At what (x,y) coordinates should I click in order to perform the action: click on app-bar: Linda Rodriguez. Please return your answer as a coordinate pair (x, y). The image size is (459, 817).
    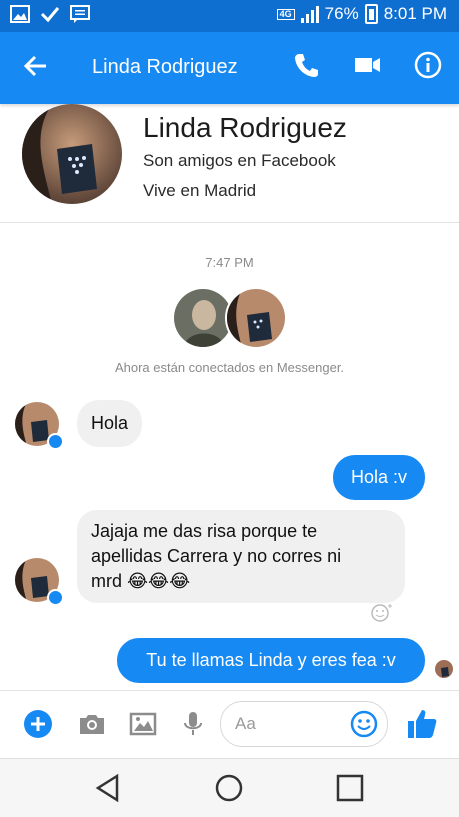
    Looking at the image, I should click on (229, 68).